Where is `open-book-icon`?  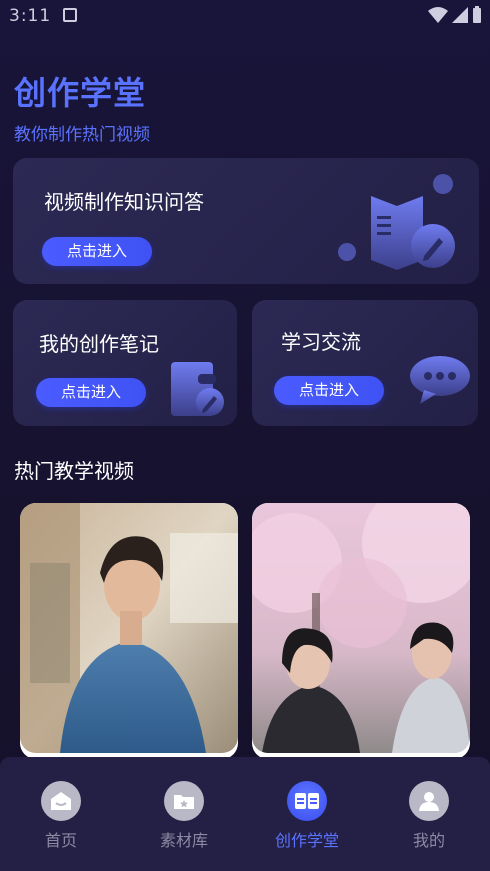 open-book-icon is located at coordinates (307, 801).